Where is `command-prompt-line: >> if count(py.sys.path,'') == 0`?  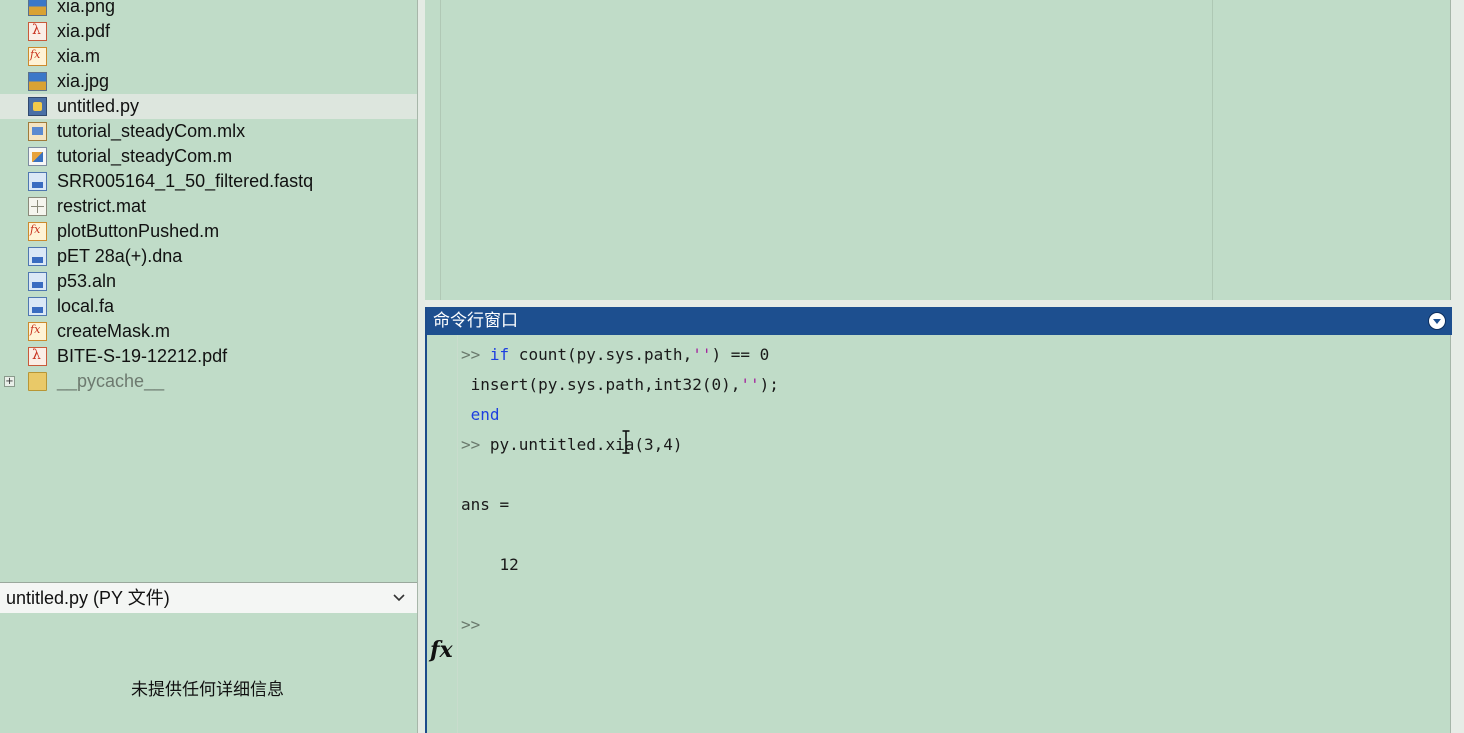 command-prompt-line: >> if count(py.sys.path,'') == 0 is located at coordinates (615, 355).